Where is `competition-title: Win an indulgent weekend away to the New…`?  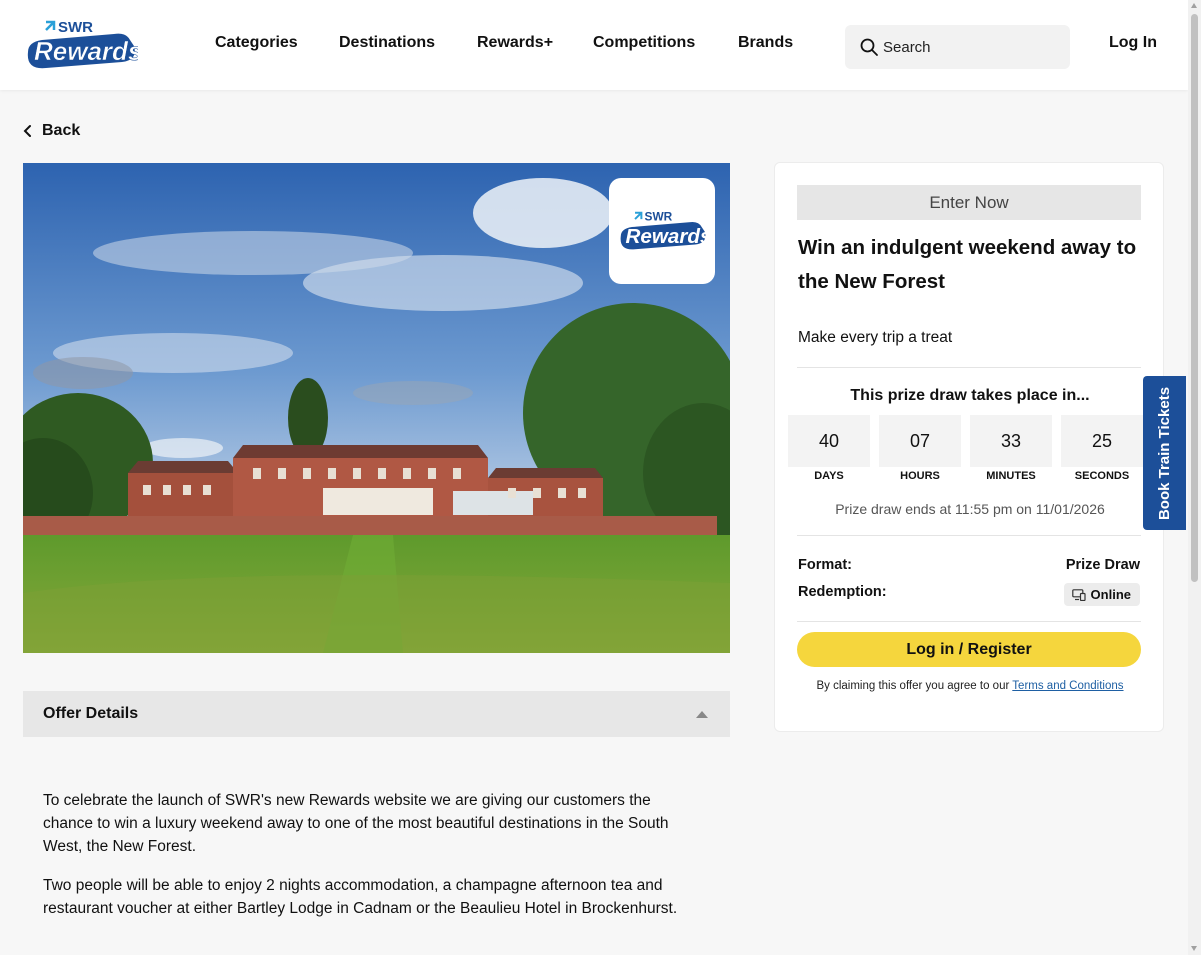
competition-title: Win an indulgent weekend away to the New… is located at coordinates (967, 264).